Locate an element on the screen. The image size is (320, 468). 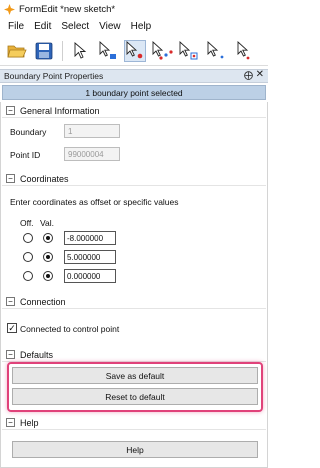
section-defaults-header: − Defaults is located at coordinates (134, 355).